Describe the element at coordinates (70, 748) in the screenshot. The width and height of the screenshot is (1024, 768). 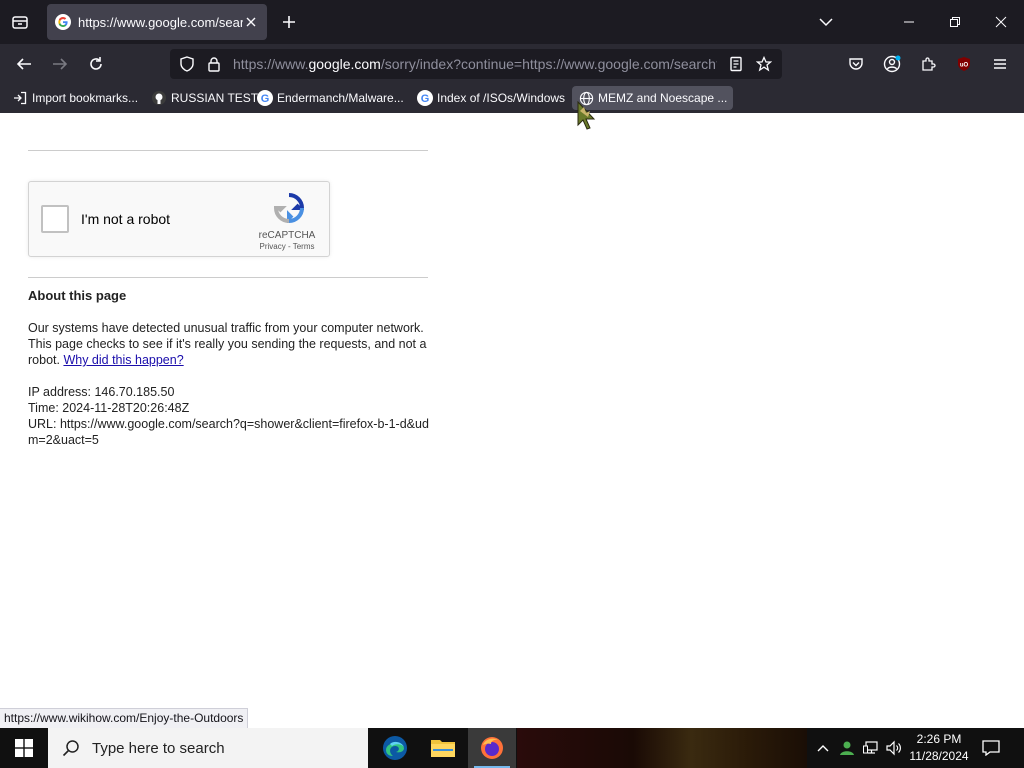
I see `search-icon` at that location.